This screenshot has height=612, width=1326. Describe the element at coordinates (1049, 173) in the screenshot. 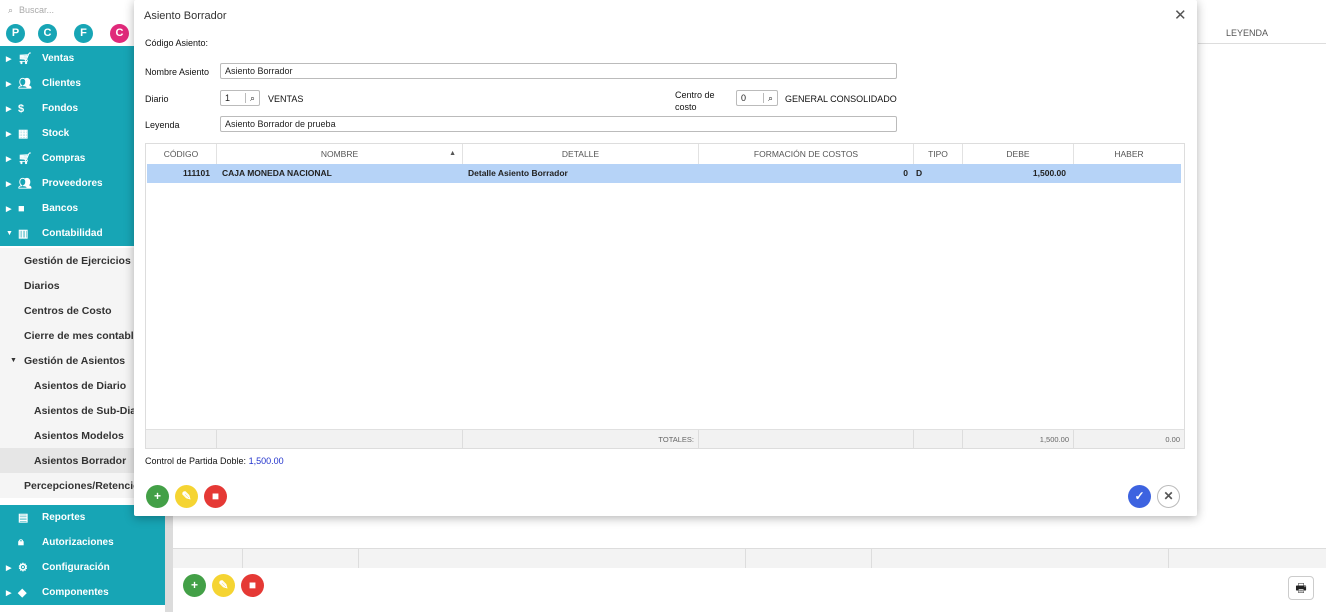

I see `cell-debe: 1,500.00` at that location.